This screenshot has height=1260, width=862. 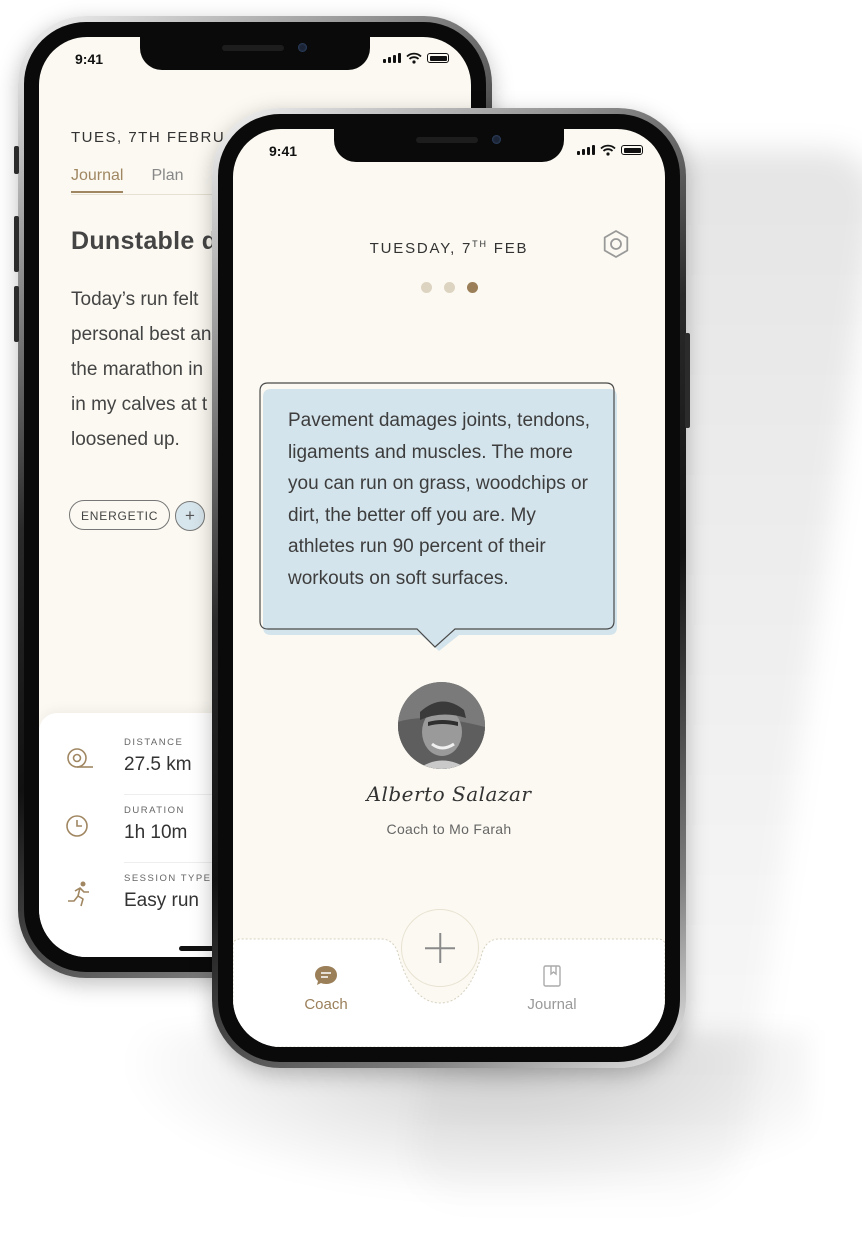 I want to click on coach-subtitle: Coach to Mo Farah, so click(x=449, y=829).